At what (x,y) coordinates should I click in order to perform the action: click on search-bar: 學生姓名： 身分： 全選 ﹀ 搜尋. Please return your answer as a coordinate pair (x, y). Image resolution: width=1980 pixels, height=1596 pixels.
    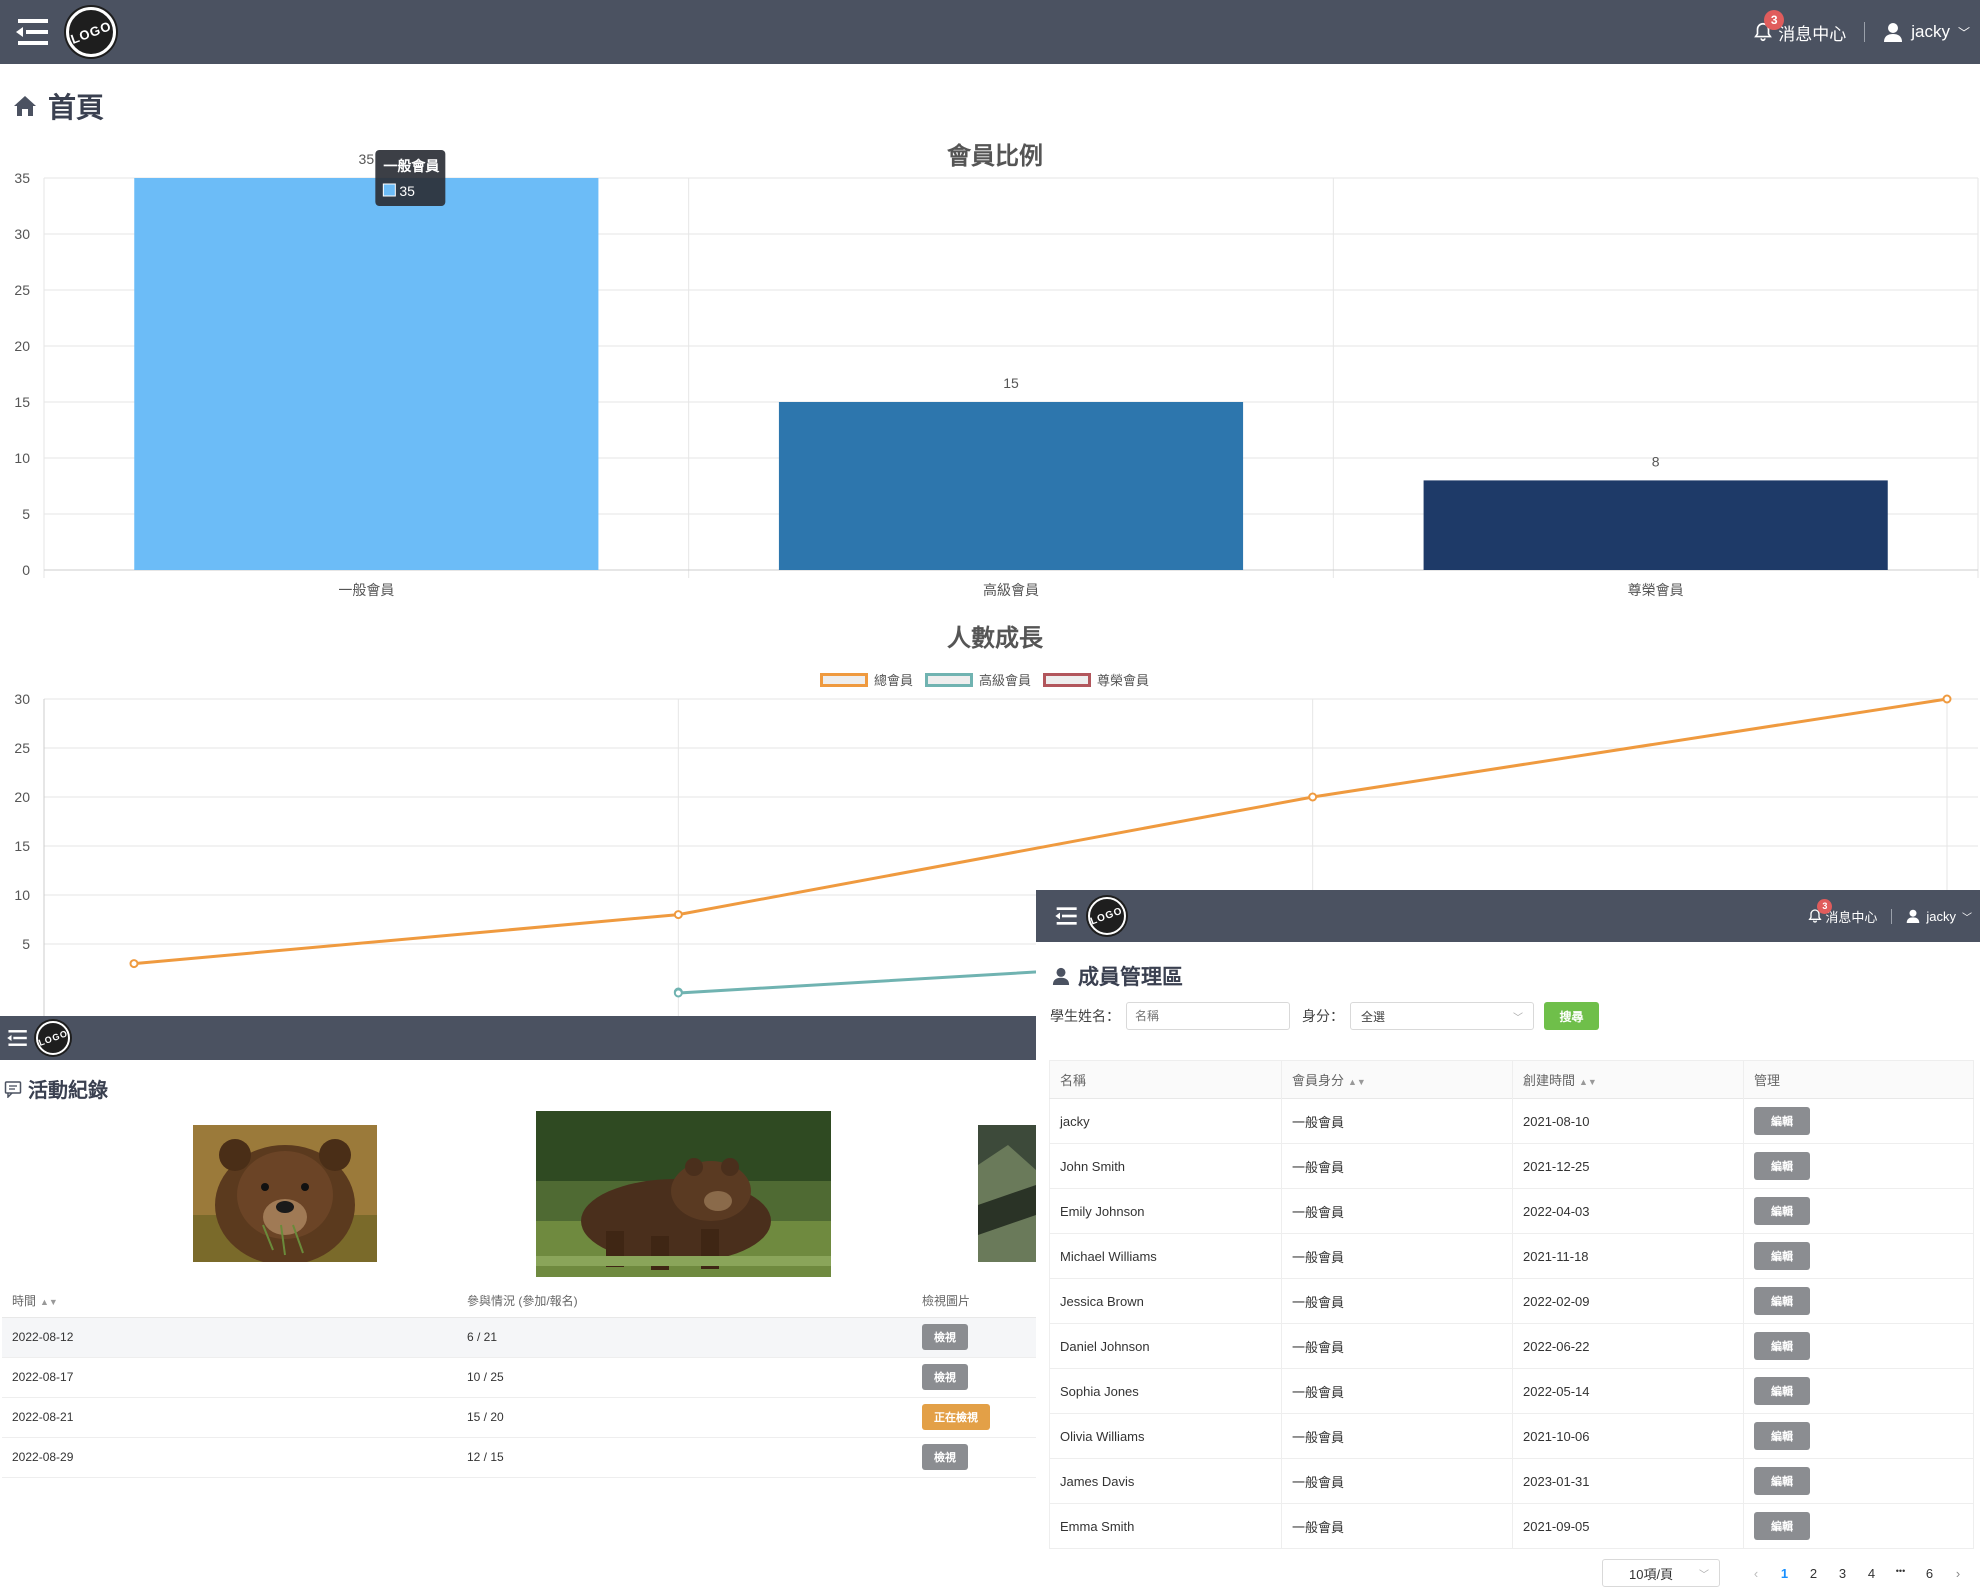
    Looking at the image, I should click on (1324, 1016).